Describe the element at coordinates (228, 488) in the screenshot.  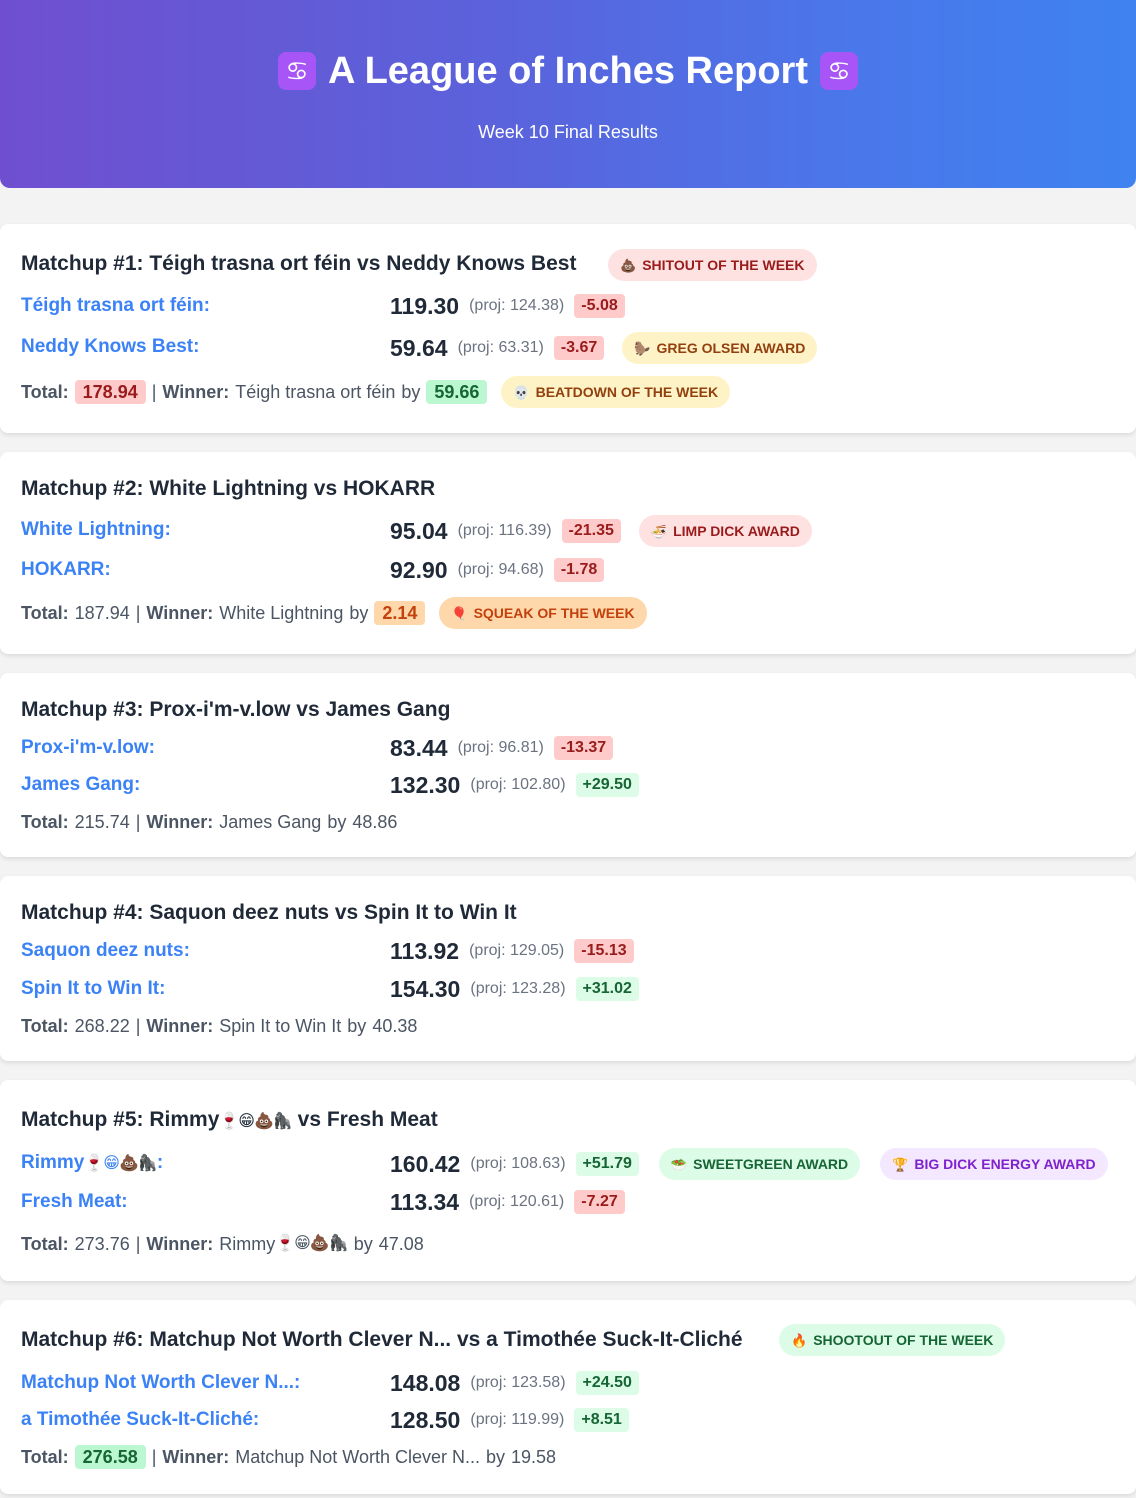
I see `matchup-title: Matchup #2: White Lightning vs HOKARR` at that location.